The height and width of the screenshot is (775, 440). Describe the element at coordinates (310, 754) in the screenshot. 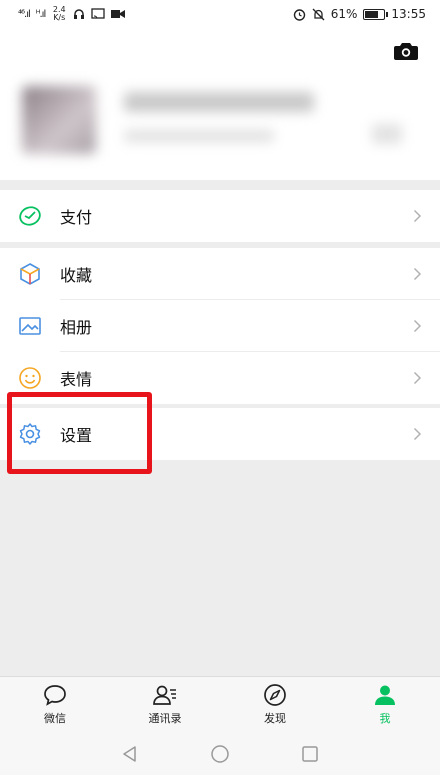

I see `recents-icon` at that location.